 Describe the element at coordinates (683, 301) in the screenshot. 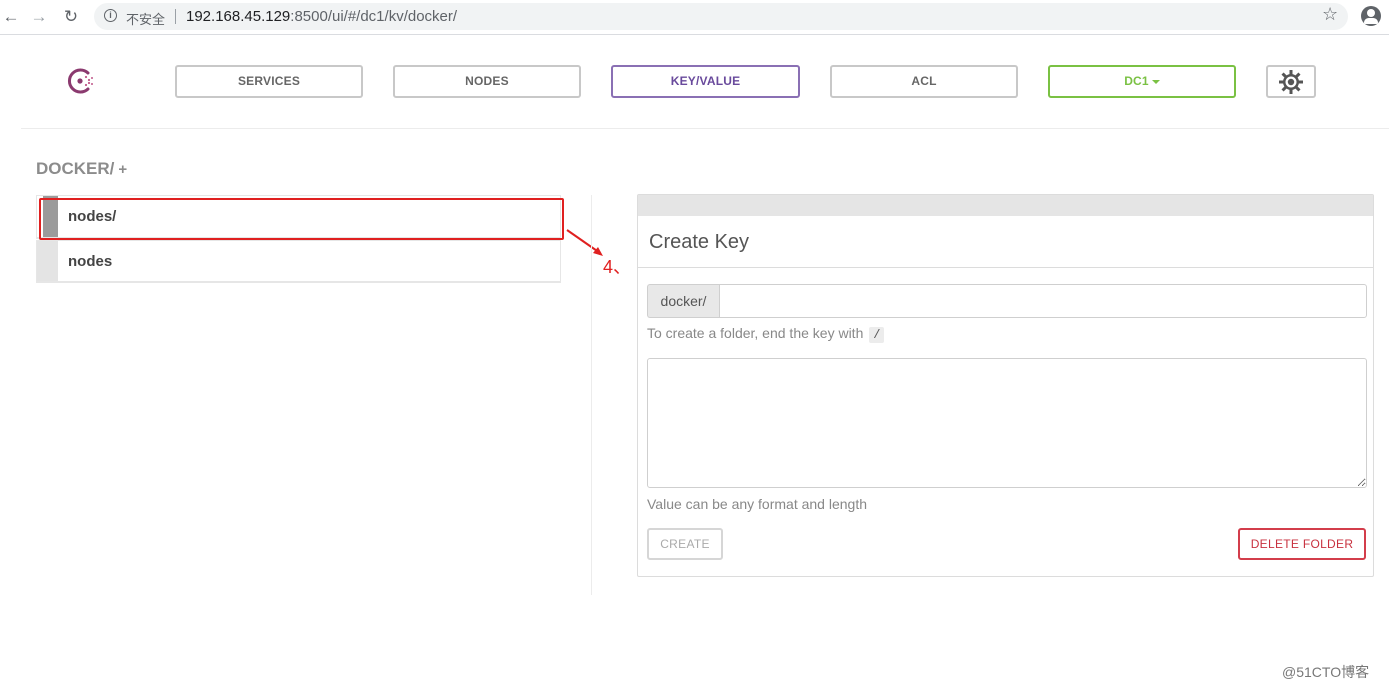

I see `key-prefix: docker/` at that location.